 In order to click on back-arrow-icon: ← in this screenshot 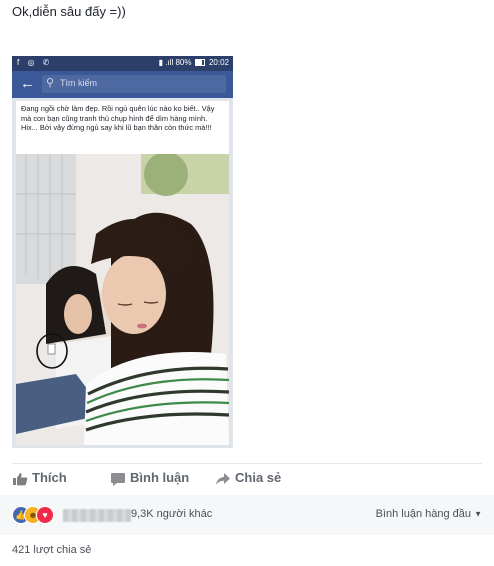, I will do `click(27, 83)`.